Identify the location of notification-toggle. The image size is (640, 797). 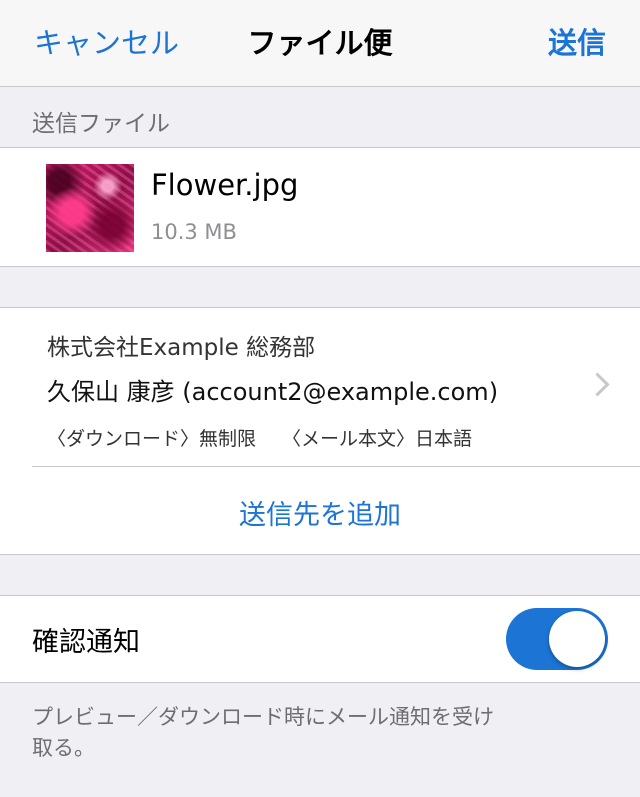
(557, 639).